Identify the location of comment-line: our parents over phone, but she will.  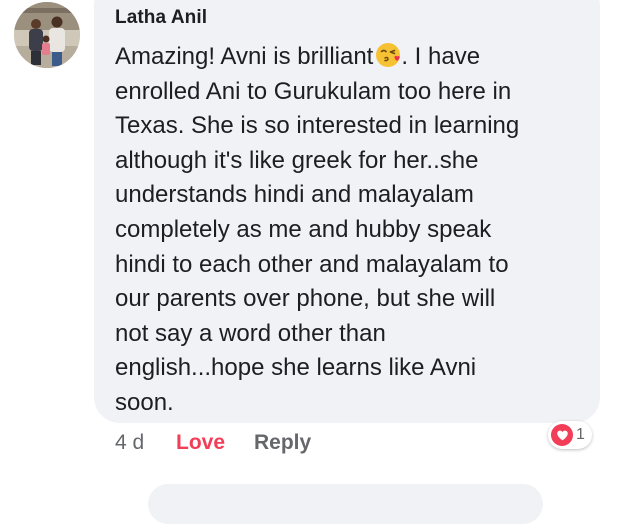
(305, 299).